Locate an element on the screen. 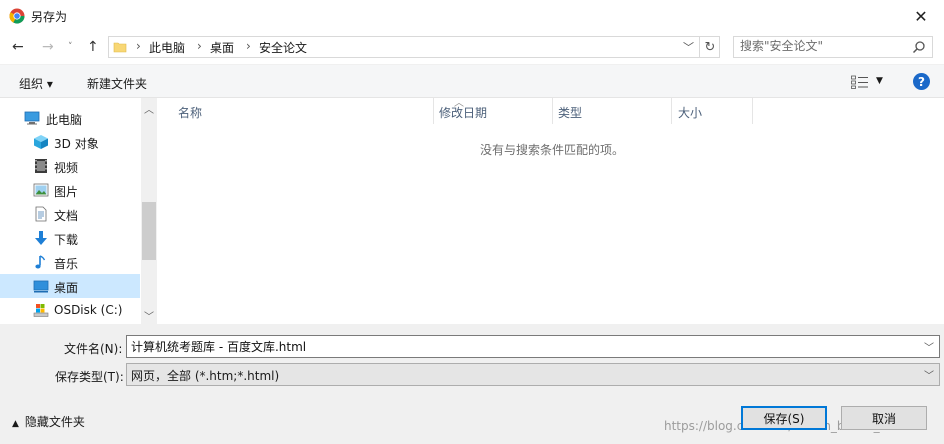 This screenshot has height=444, width=944. computer-icon is located at coordinates (32, 118).